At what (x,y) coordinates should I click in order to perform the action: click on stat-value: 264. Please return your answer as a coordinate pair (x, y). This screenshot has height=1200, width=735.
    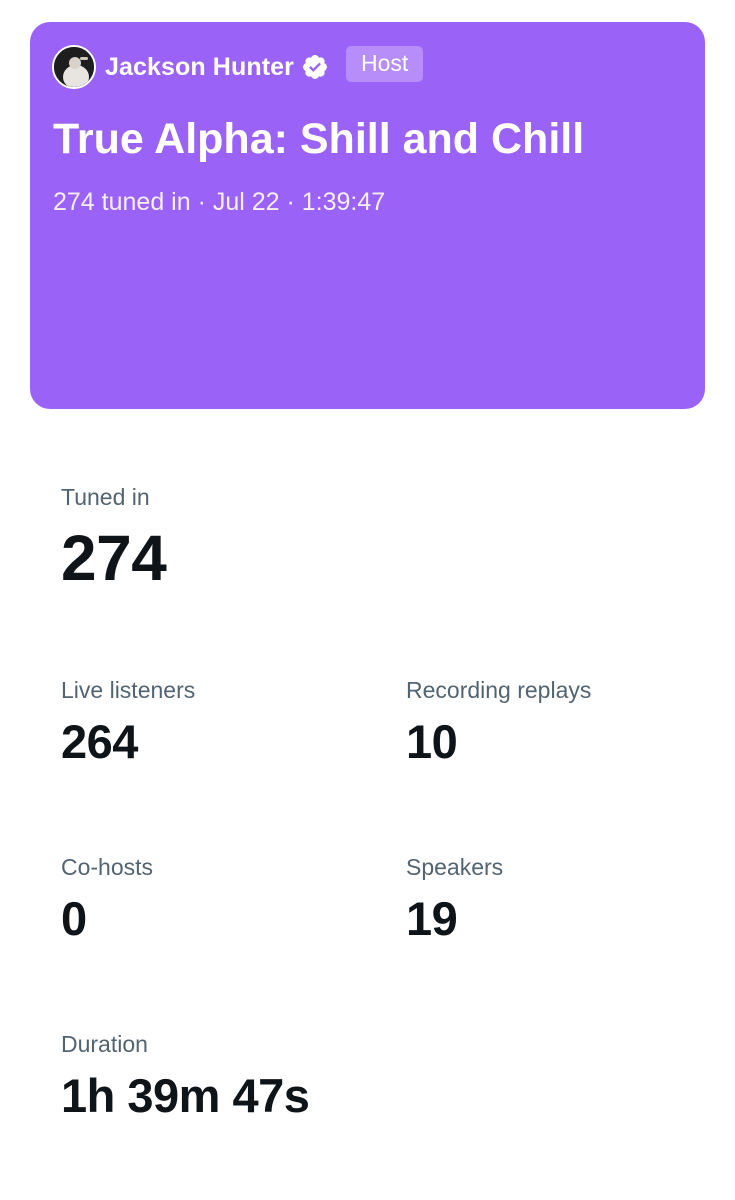
    Looking at the image, I should click on (99, 741).